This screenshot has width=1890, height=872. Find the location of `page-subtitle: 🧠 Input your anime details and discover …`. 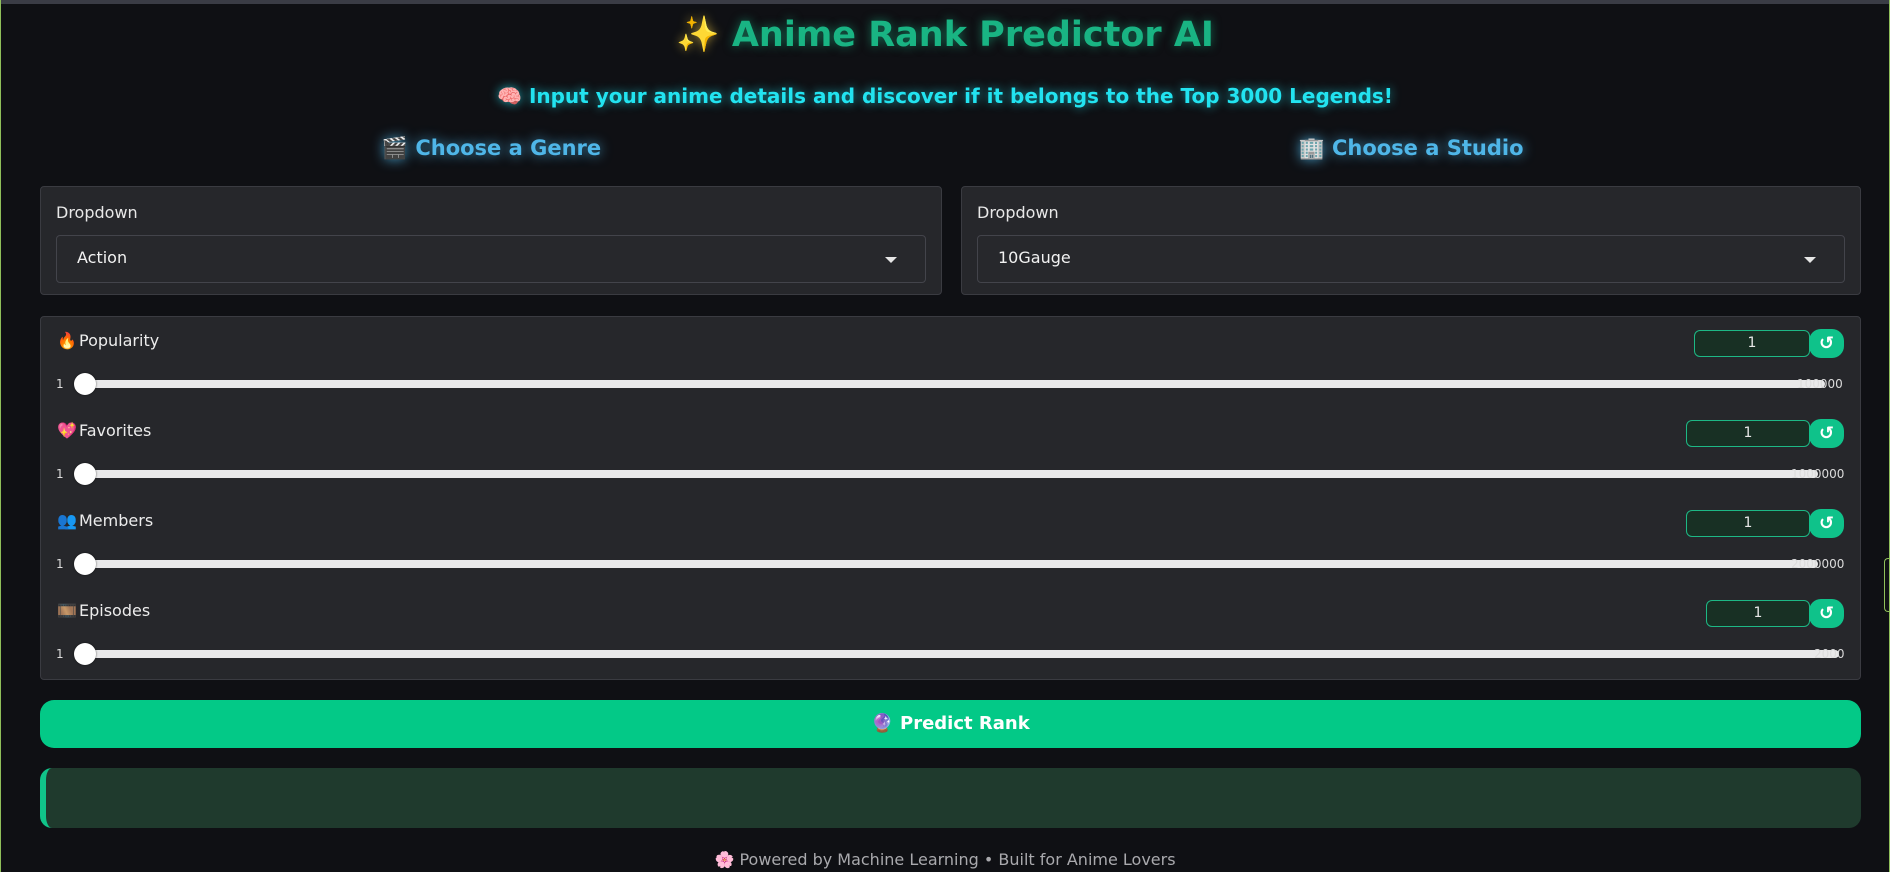

page-subtitle: 🧠 Input your anime details and discover … is located at coordinates (945, 96).